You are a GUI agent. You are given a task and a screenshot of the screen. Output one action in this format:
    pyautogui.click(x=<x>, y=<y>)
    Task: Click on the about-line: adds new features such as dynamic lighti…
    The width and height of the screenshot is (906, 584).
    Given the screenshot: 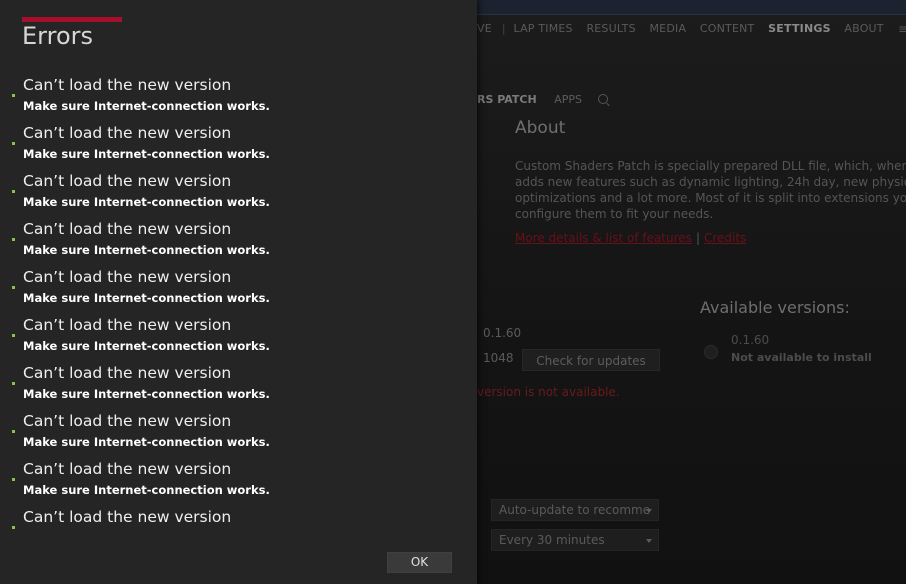 What is the action you would take?
    pyautogui.click(x=710, y=182)
    